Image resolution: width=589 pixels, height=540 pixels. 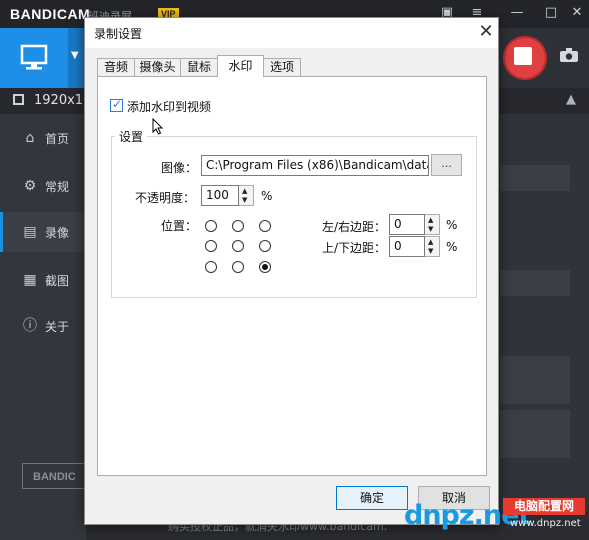 What do you see at coordinates (44, 232) in the screenshot?
I see `sidebar-item-video: ▤ 录像` at bounding box center [44, 232].